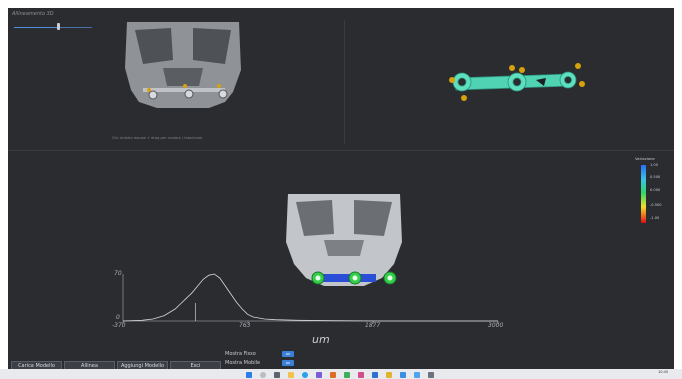 The width and height of the screenshot is (682, 379). I want to click on show-mobile-label: Mostra Mobile, so click(243, 363).